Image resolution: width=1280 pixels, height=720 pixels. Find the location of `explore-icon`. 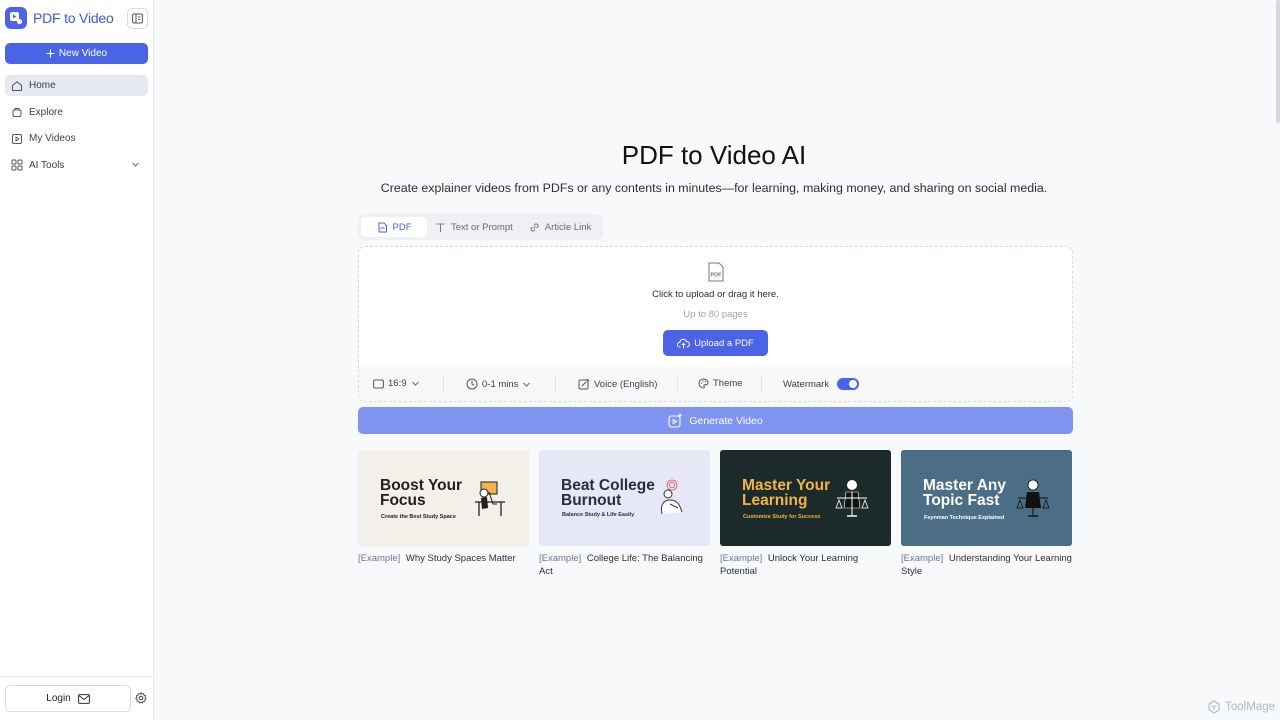

explore-icon is located at coordinates (17, 112).